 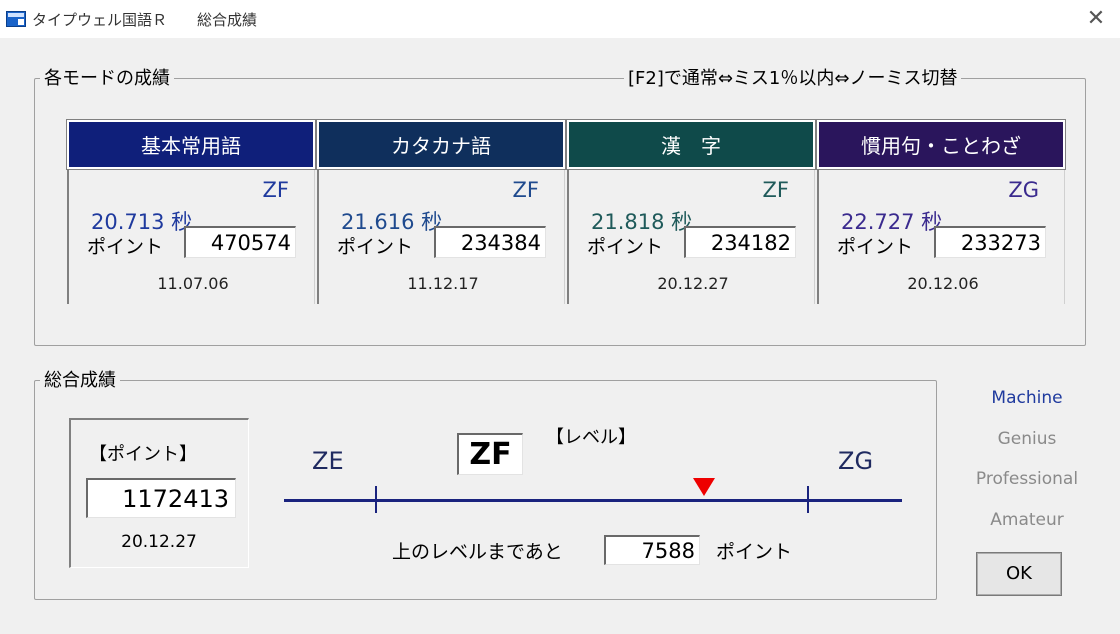 What do you see at coordinates (490, 454) in the screenshot?
I see `current-level: ZF` at bounding box center [490, 454].